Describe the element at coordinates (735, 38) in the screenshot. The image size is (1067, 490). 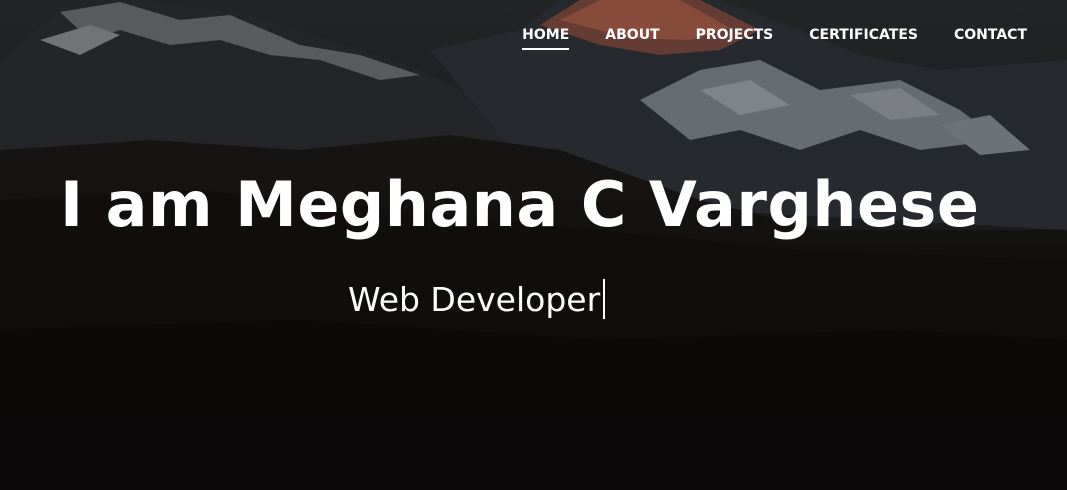
I see `nav-projects-link: PROJECTS` at that location.